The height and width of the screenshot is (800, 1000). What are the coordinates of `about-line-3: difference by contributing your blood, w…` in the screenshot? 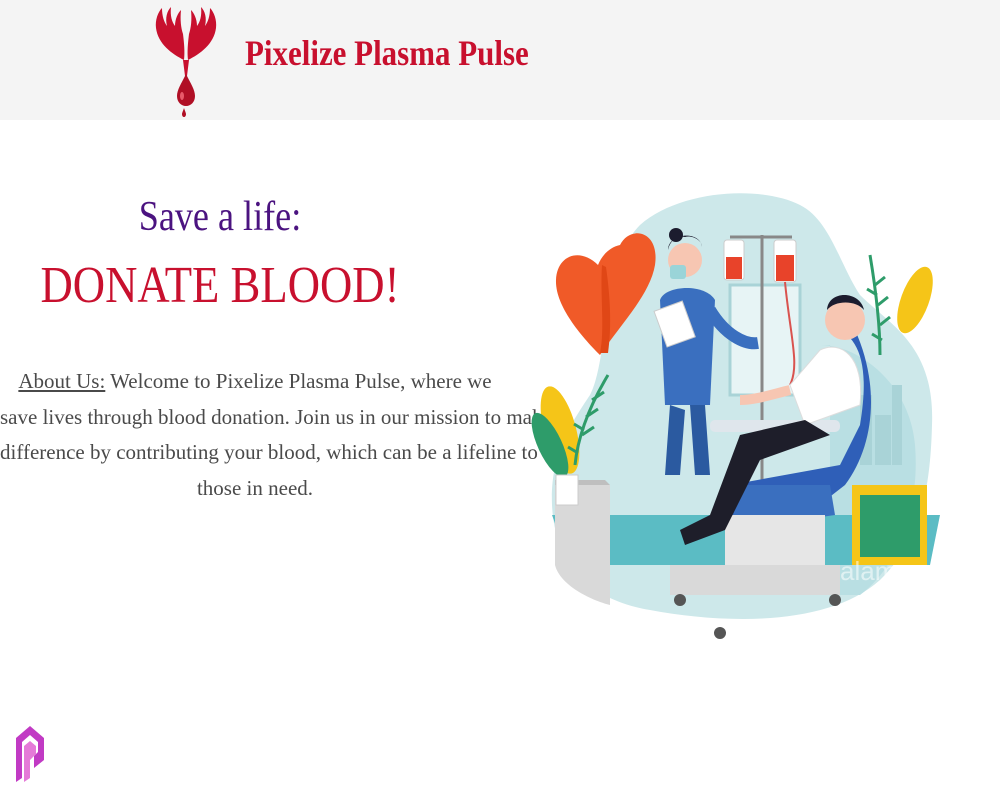 It's located at (269, 452).